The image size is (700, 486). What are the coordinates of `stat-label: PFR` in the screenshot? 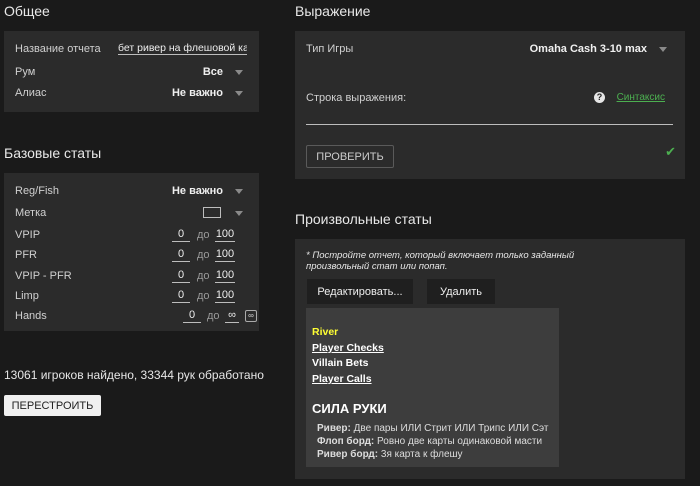 It's located at (26, 255).